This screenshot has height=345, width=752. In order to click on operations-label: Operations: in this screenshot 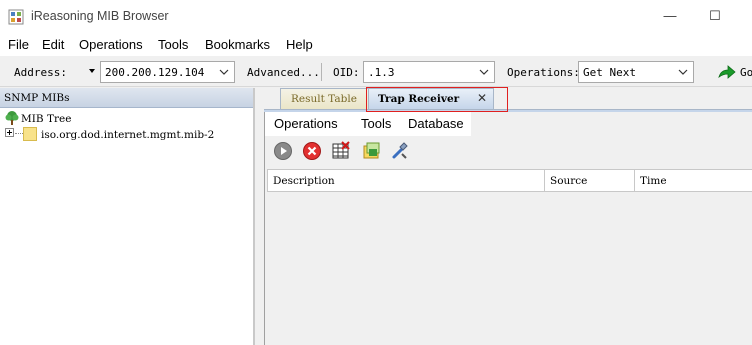, I will do `click(543, 72)`.